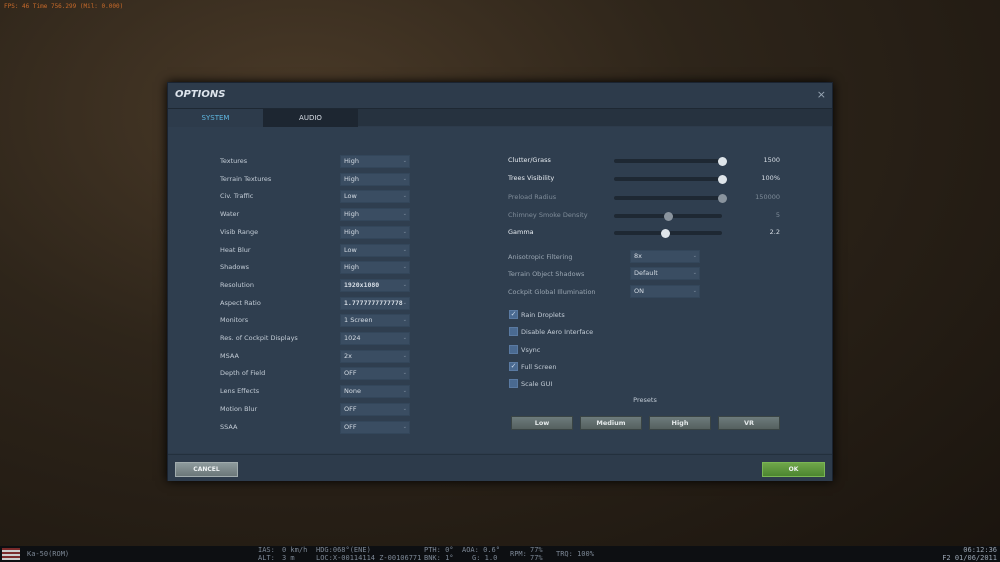  What do you see at coordinates (266, 558) in the screenshot?
I see `alt-label: ALT:` at bounding box center [266, 558].